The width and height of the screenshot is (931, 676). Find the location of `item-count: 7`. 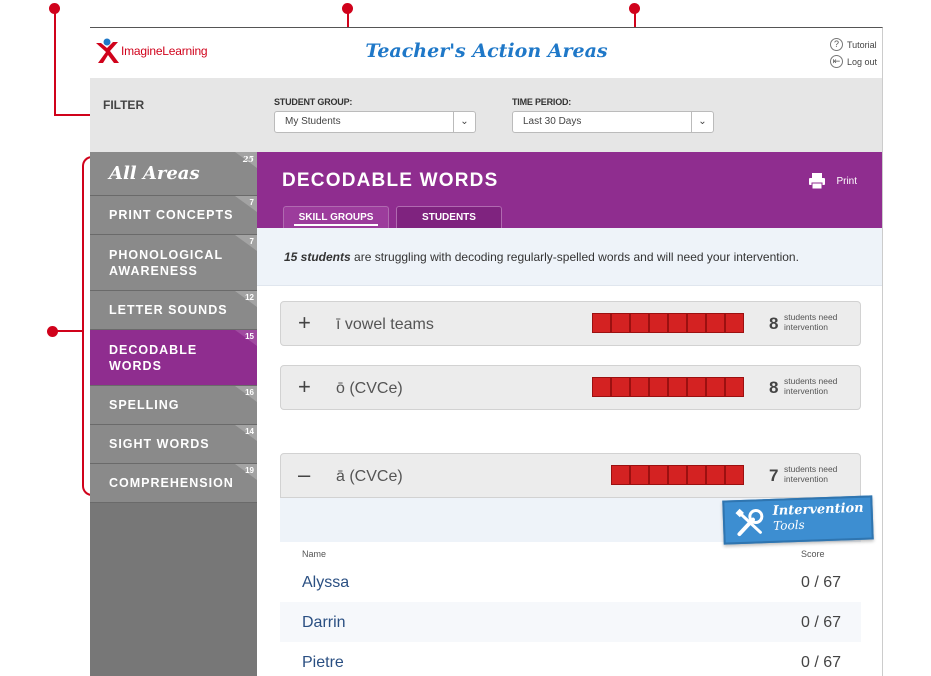

item-count: 7 is located at coordinates (251, 202).